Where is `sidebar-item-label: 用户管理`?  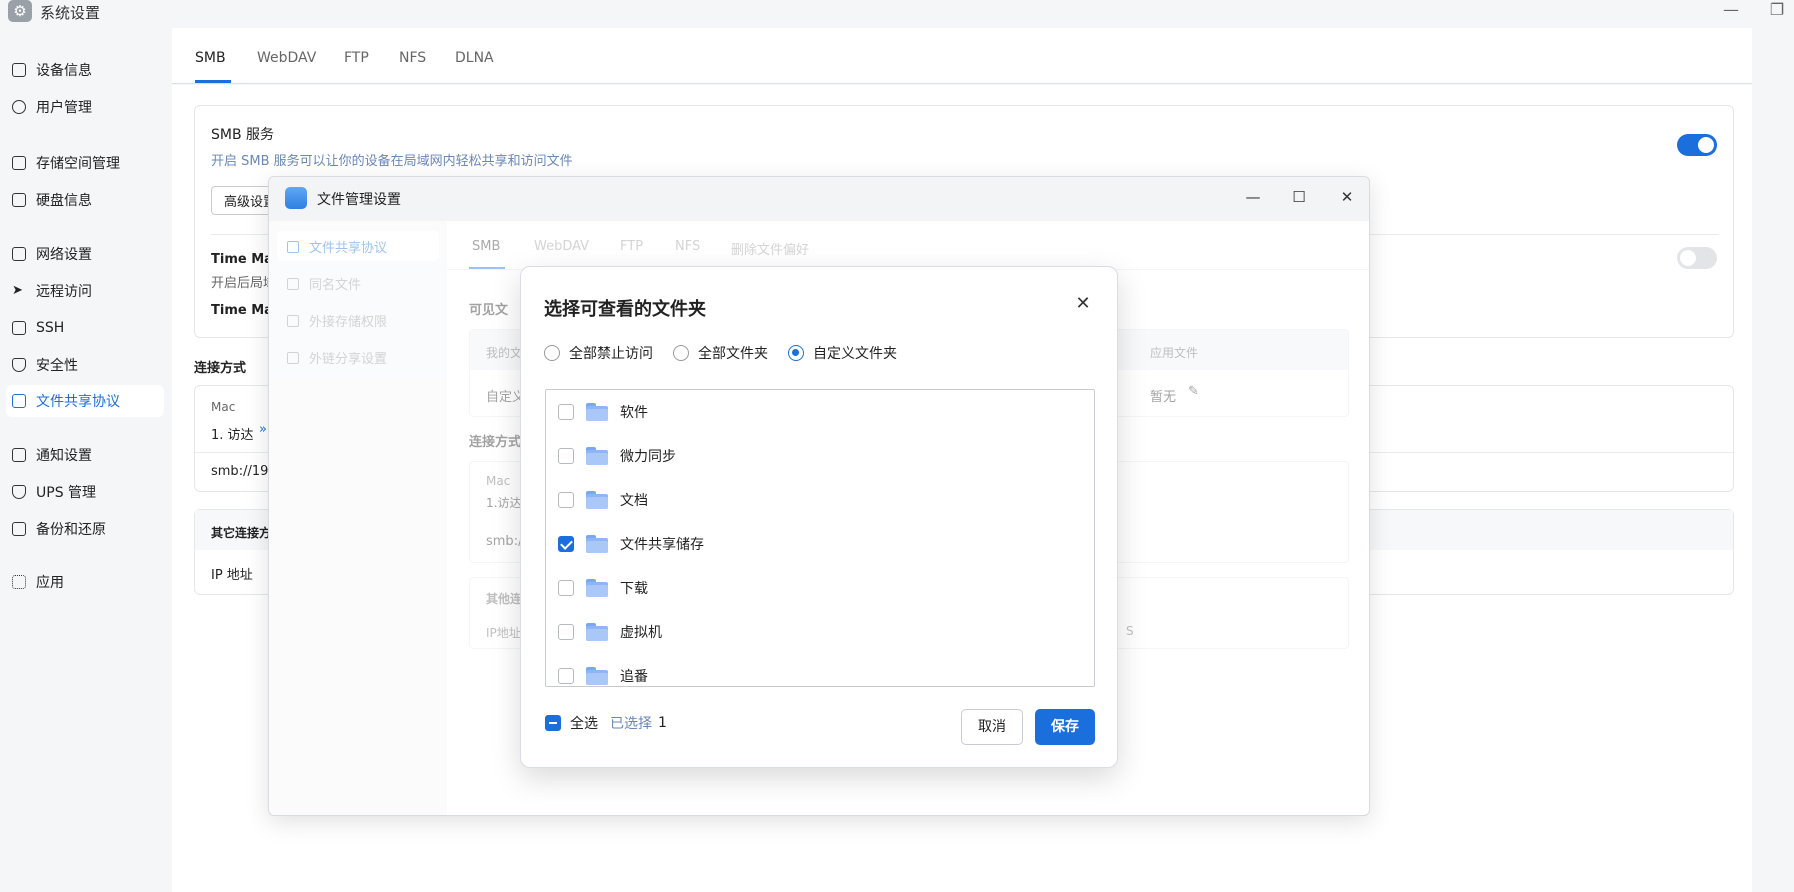
sidebar-item-label: 用户管理 is located at coordinates (64, 108).